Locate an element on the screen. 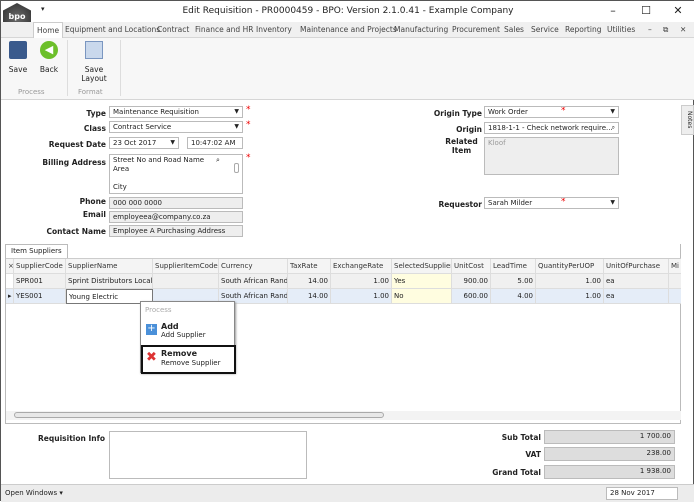  status-date-field: 28 Nov 2017 is located at coordinates (642, 493).